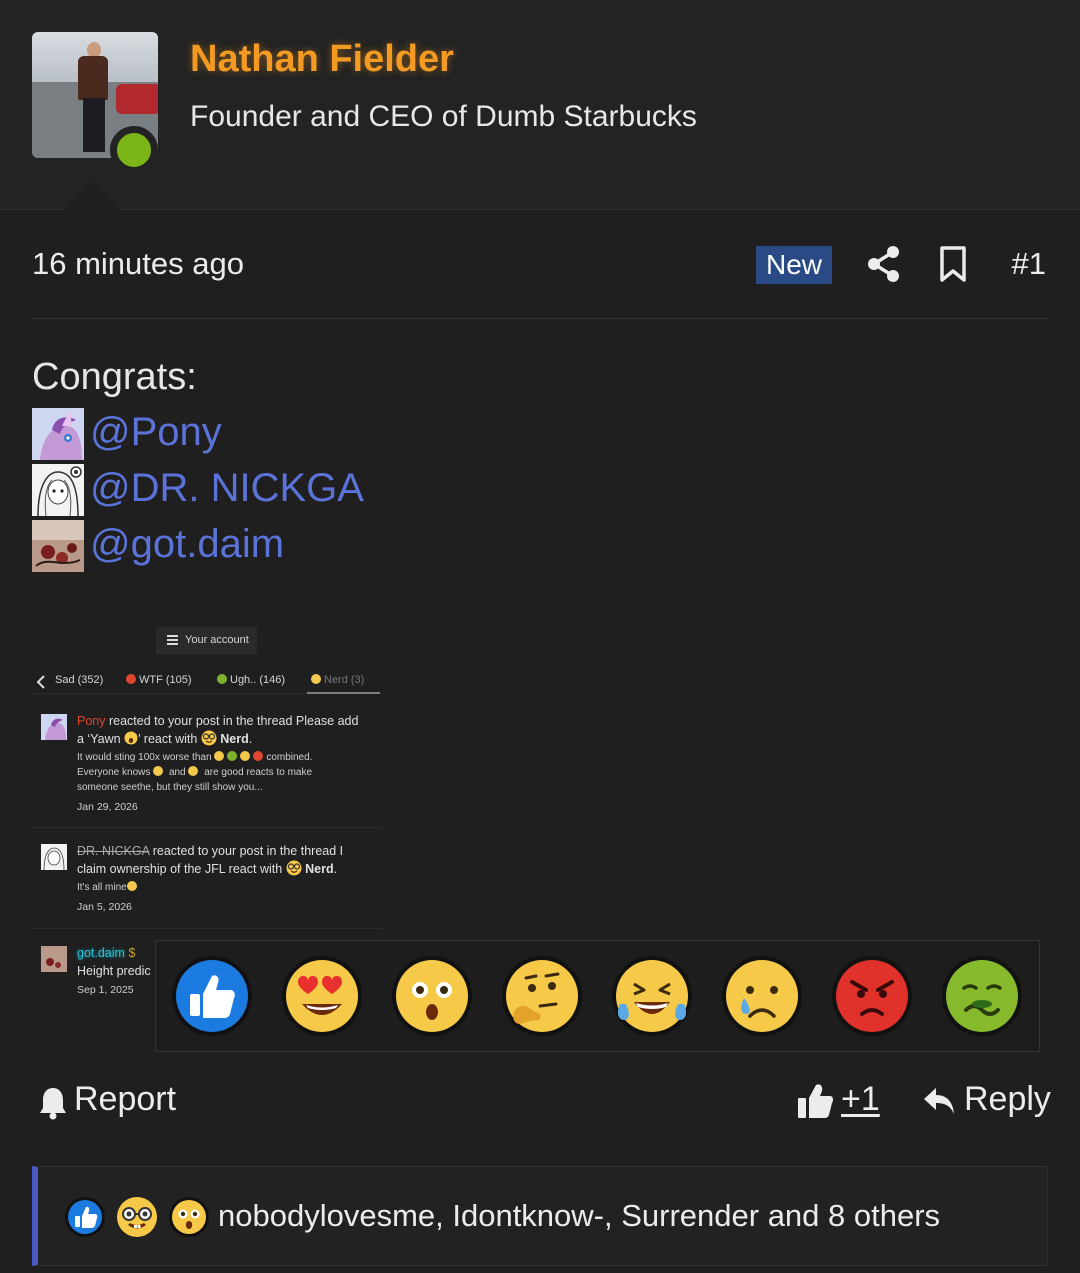 The image size is (1080, 1273). What do you see at coordinates (104, 907) in the screenshot?
I see `notif-date: Jan 5, 2026` at bounding box center [104, 907].